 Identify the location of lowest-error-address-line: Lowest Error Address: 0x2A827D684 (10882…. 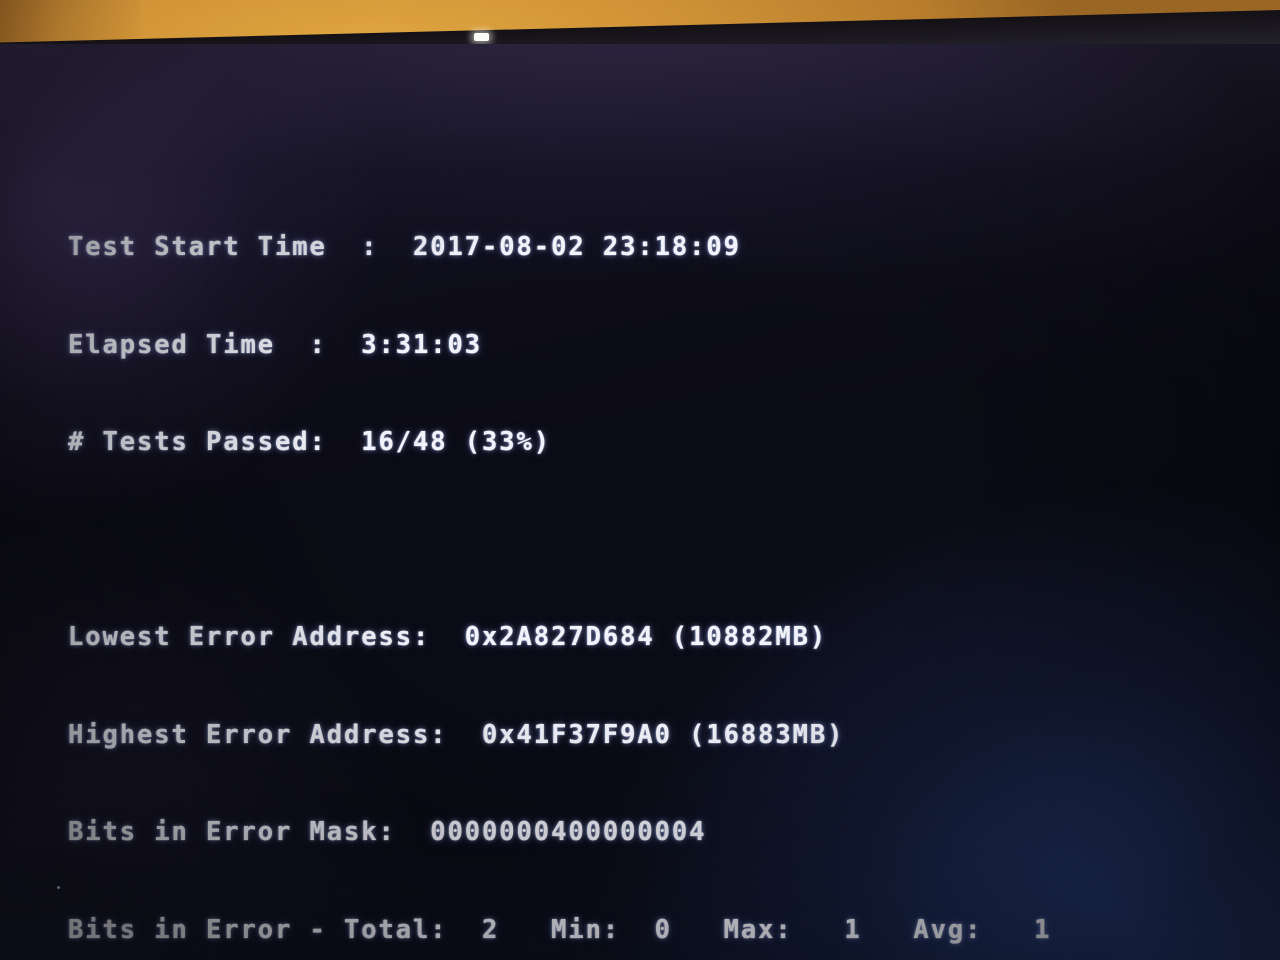
(448, 637).